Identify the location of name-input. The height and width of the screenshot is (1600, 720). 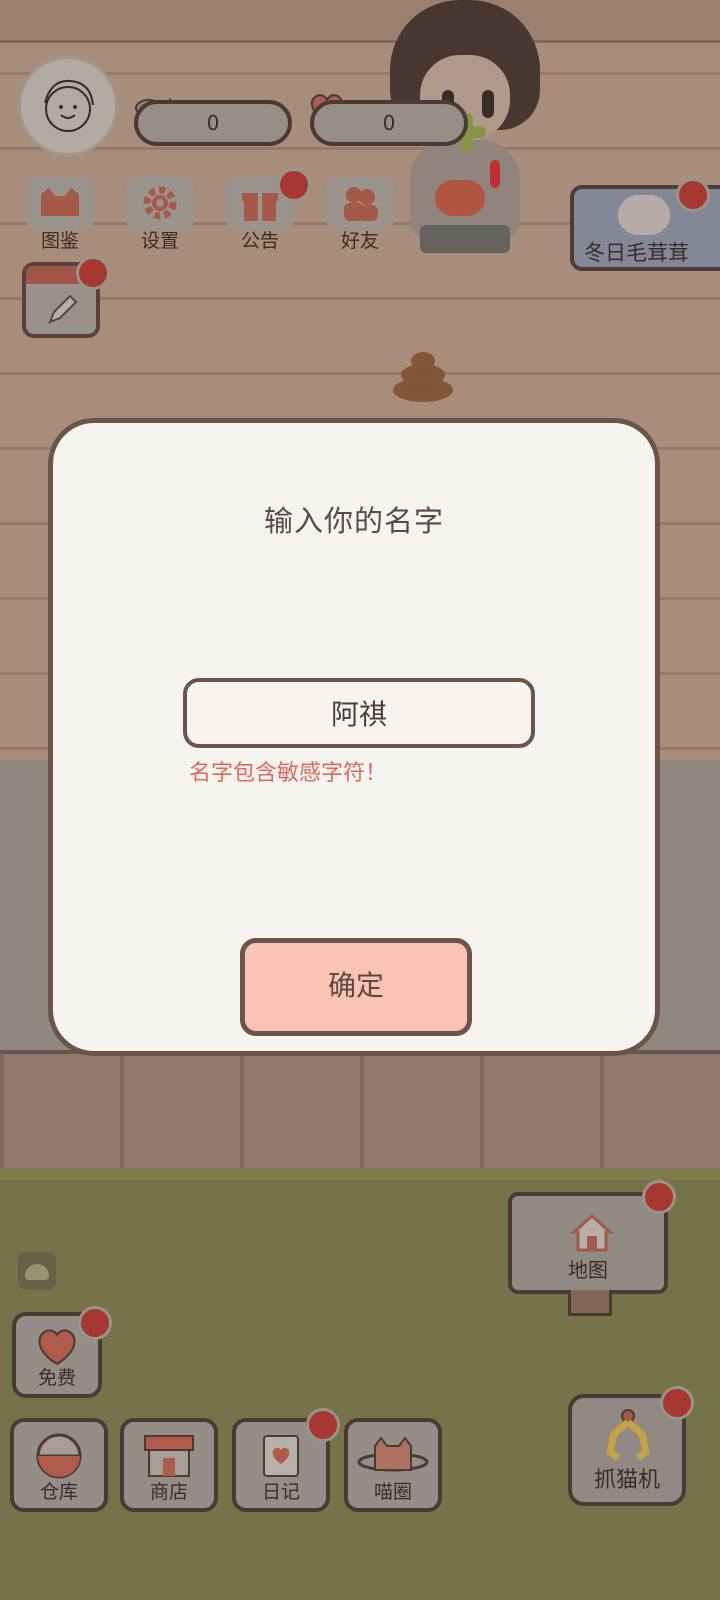
(359, 713).